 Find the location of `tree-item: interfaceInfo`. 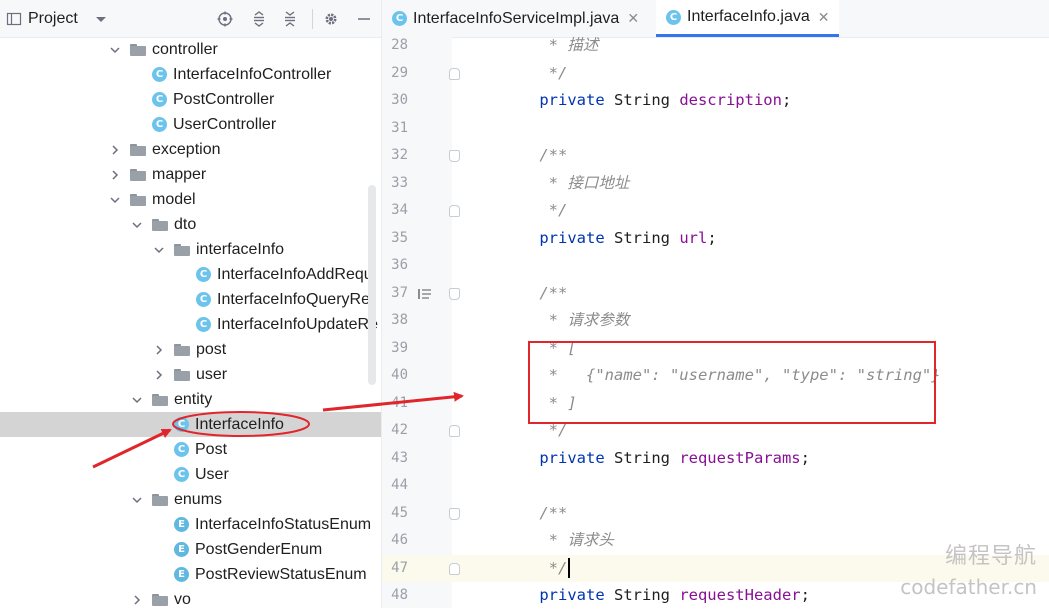

tree-item: interfaceInfo is located at coordinates (190, 249).